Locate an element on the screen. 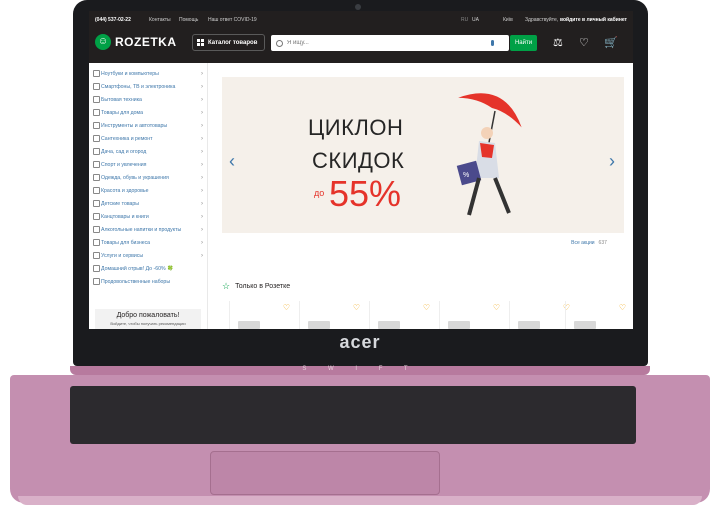 The width and height of the screenshot is (720, 512). only-rozetka-label: Только в Розетке is located at coordinates (263, 286).